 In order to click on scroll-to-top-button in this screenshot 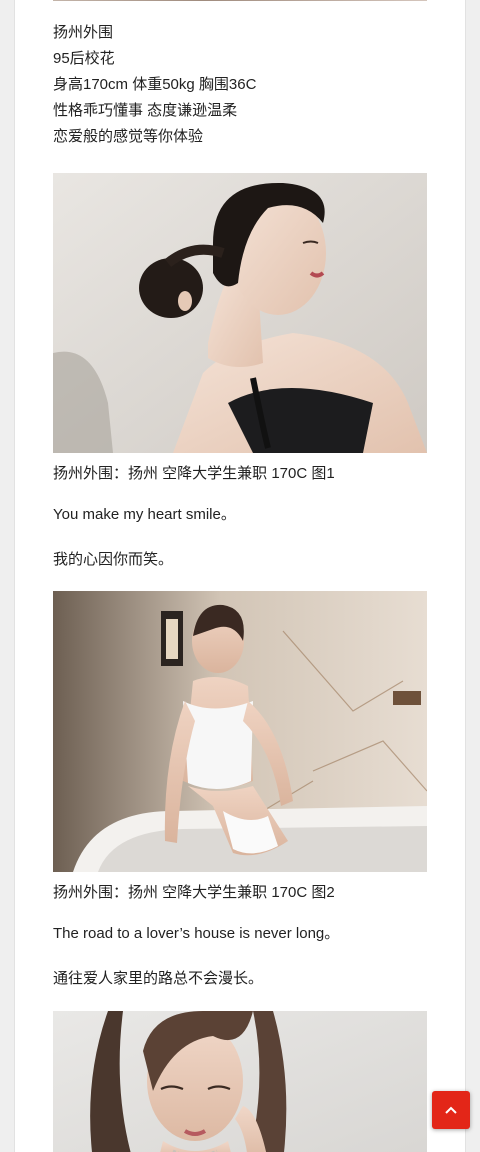, I will do `click(451, 1110)`.